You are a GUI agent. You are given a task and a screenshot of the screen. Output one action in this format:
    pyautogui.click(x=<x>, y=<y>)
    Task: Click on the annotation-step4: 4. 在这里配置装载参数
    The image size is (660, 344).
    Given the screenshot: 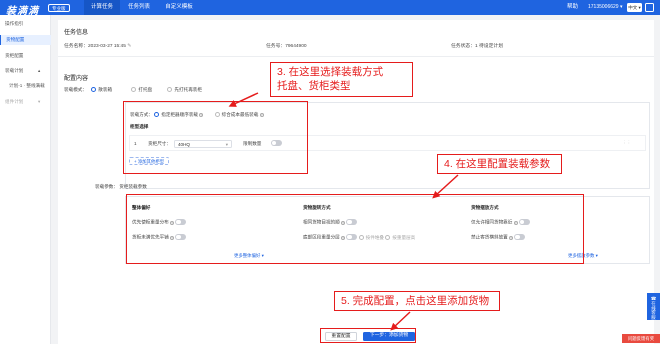 What is the action you would take?
    pyautogui.click(x=499, y=164)
    